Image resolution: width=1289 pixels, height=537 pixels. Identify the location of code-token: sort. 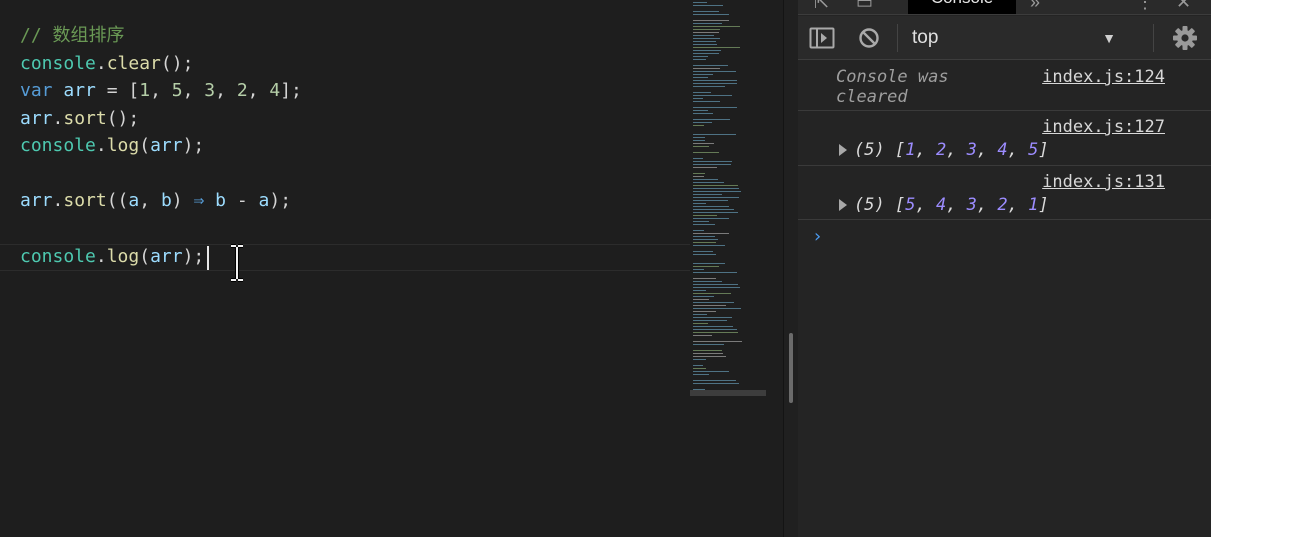
(85, 200).